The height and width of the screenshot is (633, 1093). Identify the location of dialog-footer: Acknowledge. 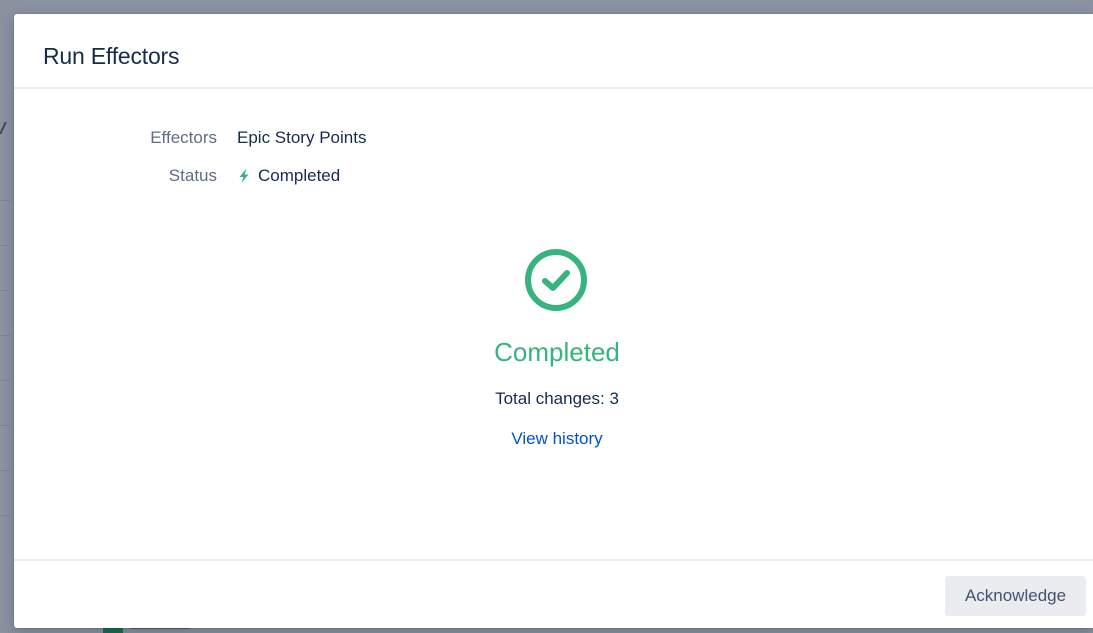
(553, 593).